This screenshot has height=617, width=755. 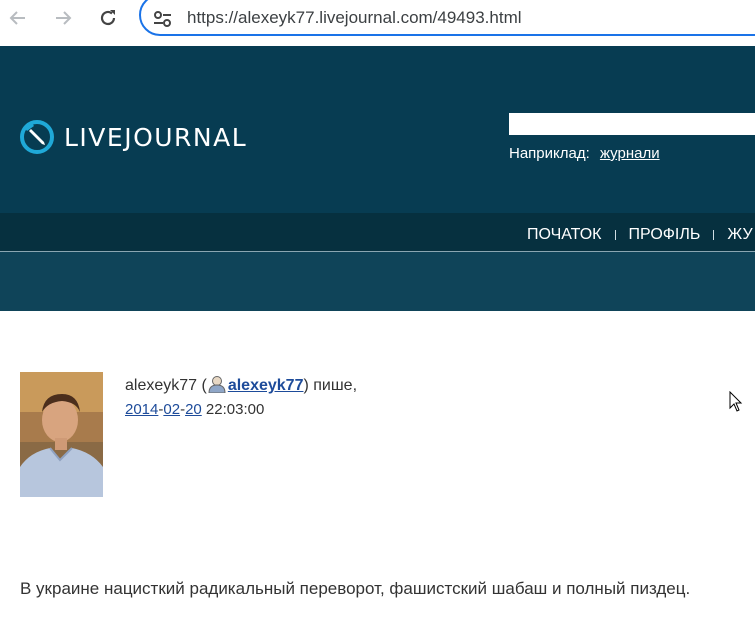 What do you see at coordinates (330, 385) in the screenshot?
I see `author-suffix: ) пише,` at bounding box center [330, 385].